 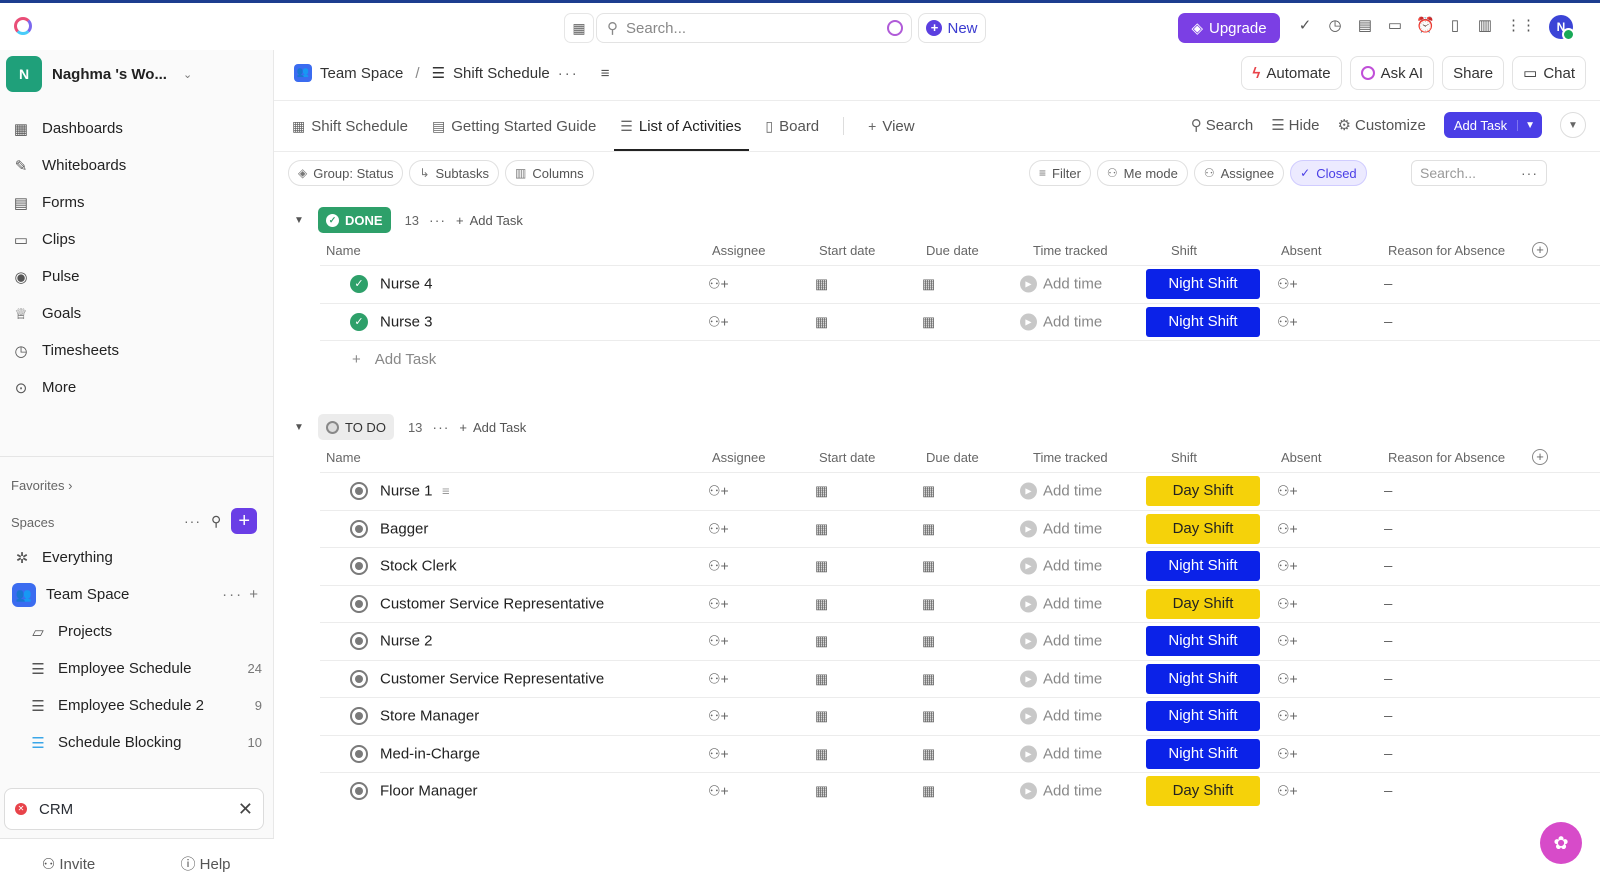 I want to click on breadcrumb-space: Team Space, so click(x=361, y=73).